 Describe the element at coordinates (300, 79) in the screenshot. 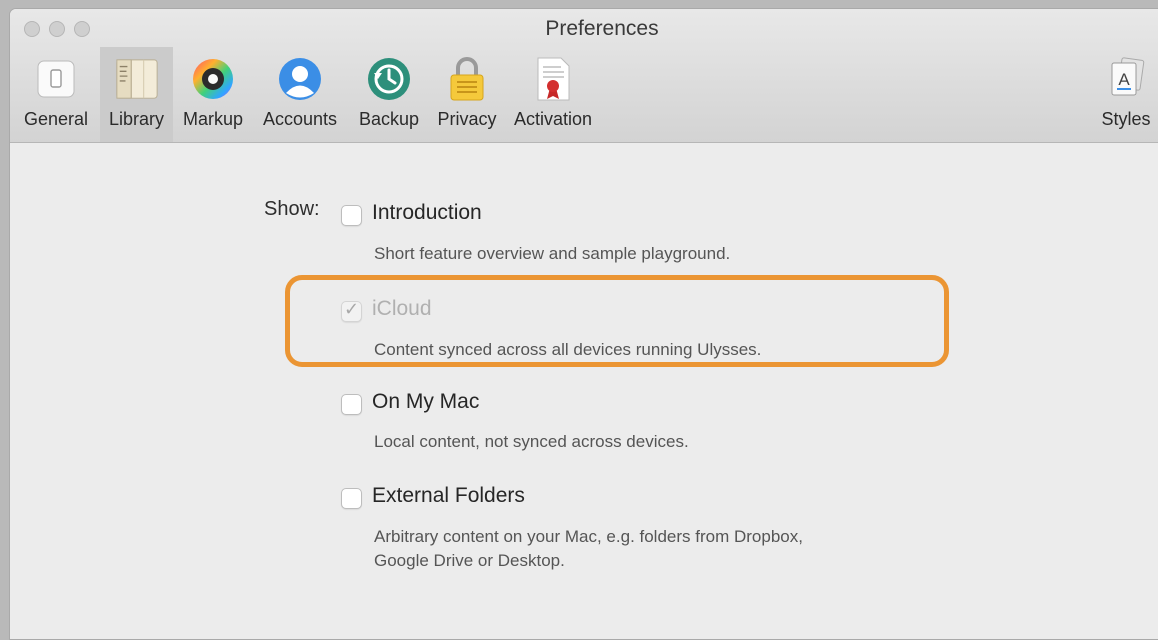

I see `accounts-icon` at that location.